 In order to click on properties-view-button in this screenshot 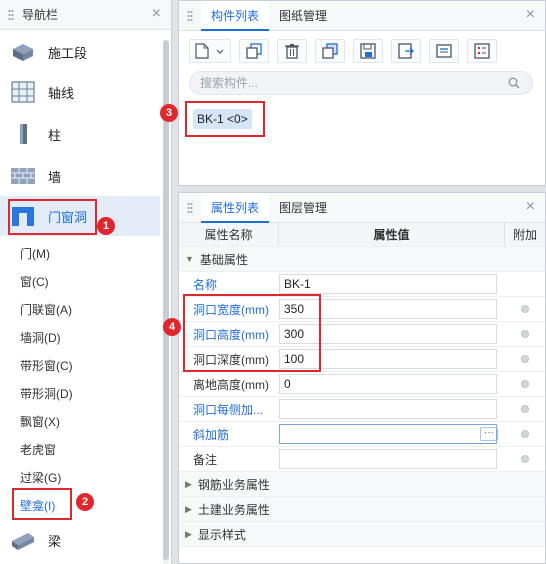, I will do `click(444, 51)`.